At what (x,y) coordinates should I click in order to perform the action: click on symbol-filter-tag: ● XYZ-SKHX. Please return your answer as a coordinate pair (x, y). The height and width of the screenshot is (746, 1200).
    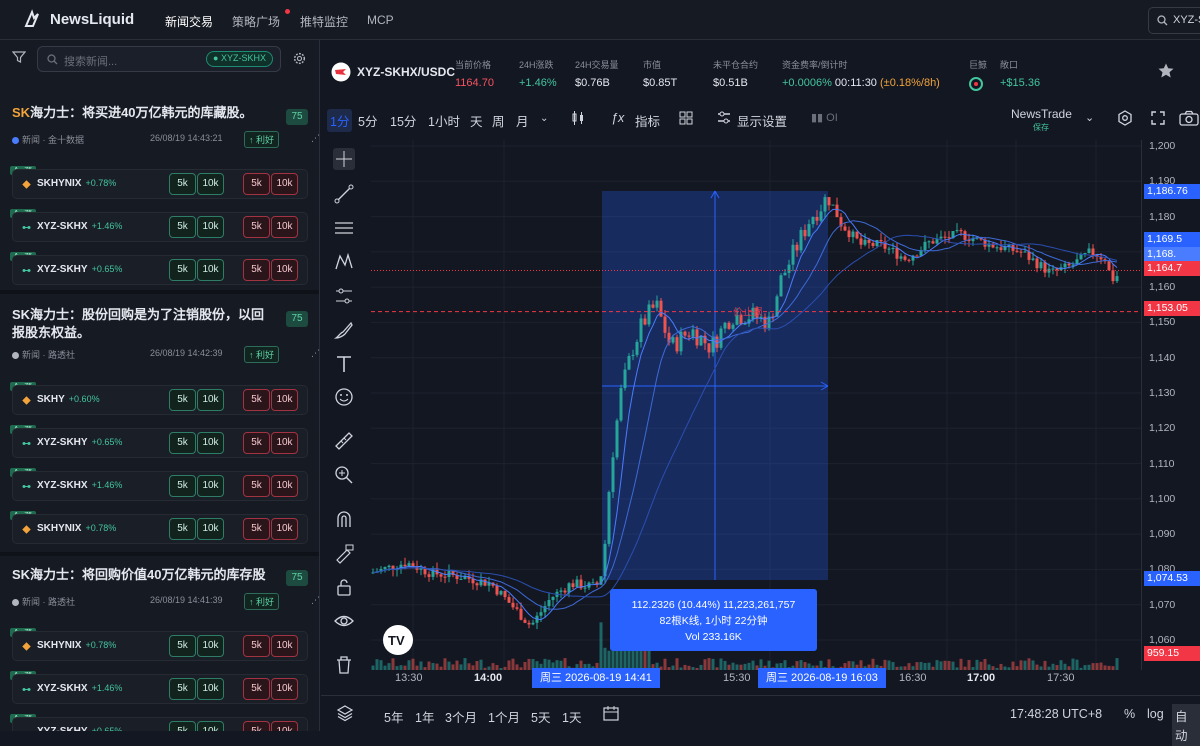
    Looking at the image, I should click on (239, 59).